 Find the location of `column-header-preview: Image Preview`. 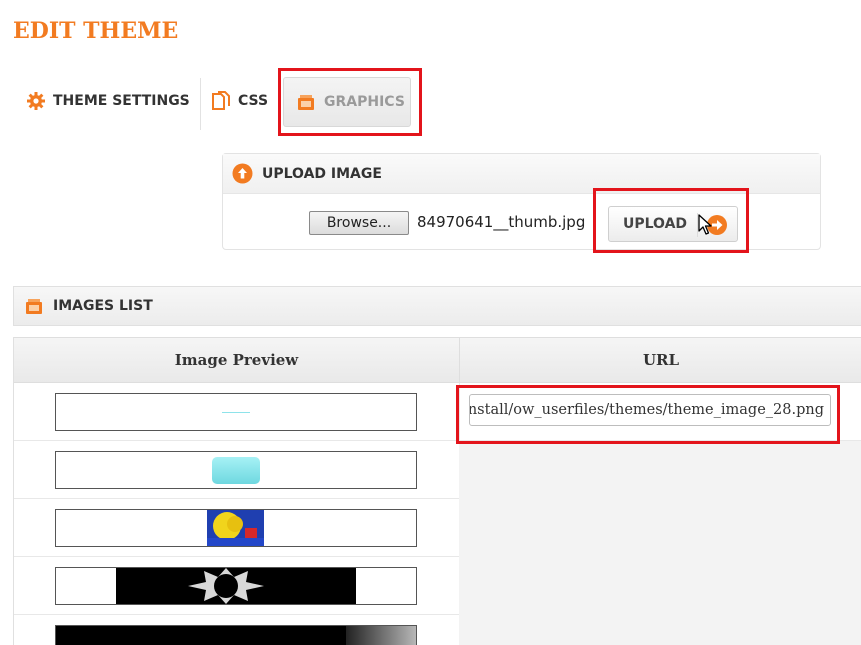

column-header-preview: Image Preview is located at coordinates (237, 360).